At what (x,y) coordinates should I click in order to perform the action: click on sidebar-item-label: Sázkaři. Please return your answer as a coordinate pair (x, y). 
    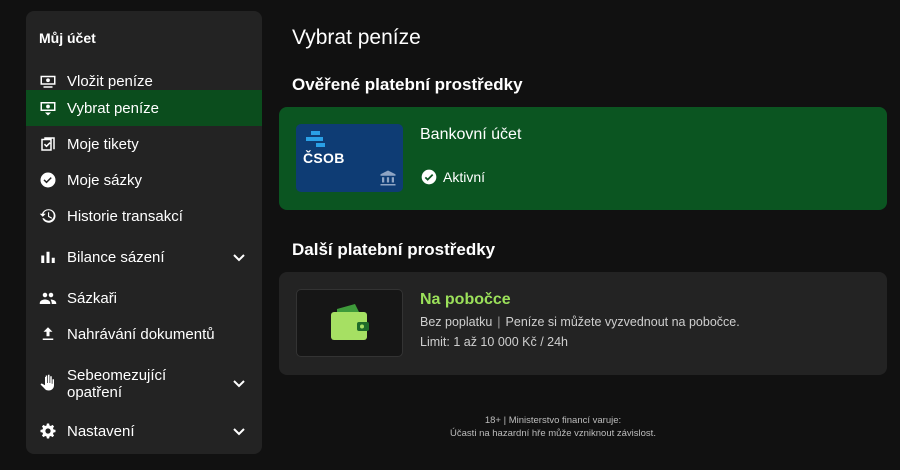
    Looking at the image, I should click on (92, 298).